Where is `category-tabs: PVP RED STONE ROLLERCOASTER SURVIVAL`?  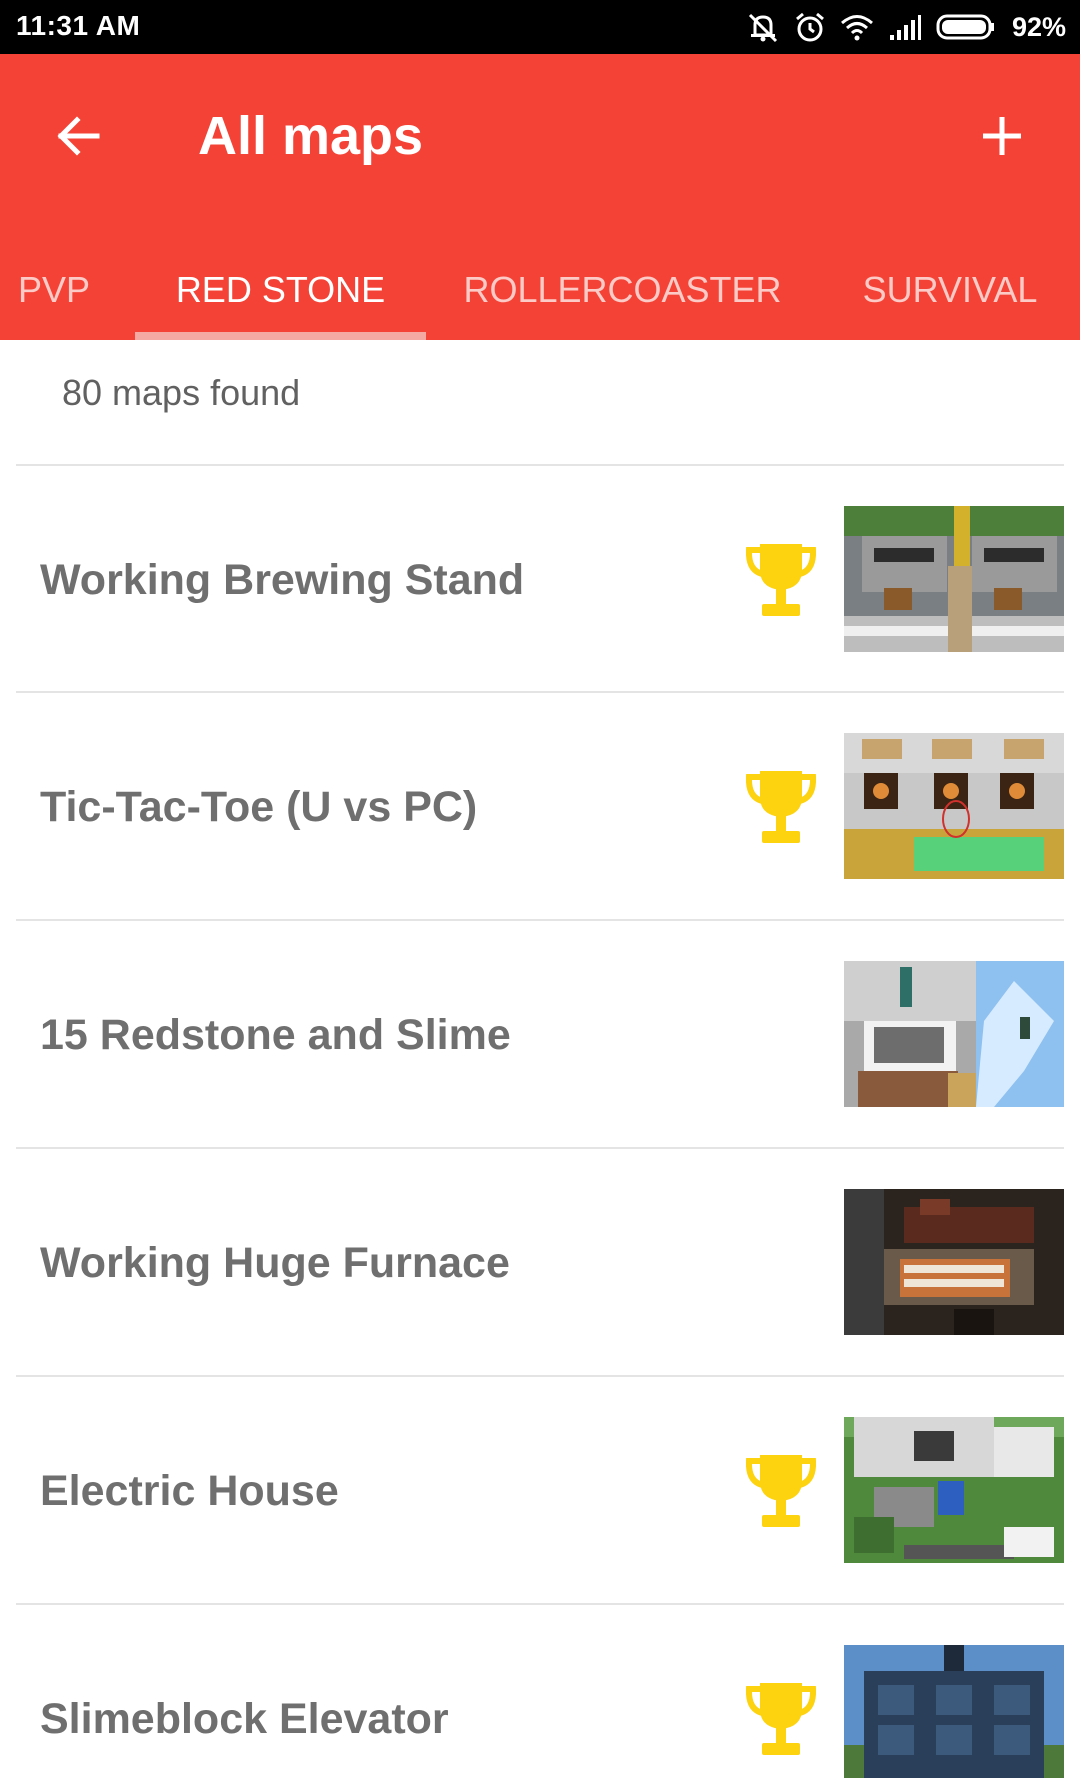
category-tabs: PVP RED STONE ROLLERCOASTER SURVIVAL is located at coordinates (540, 295).